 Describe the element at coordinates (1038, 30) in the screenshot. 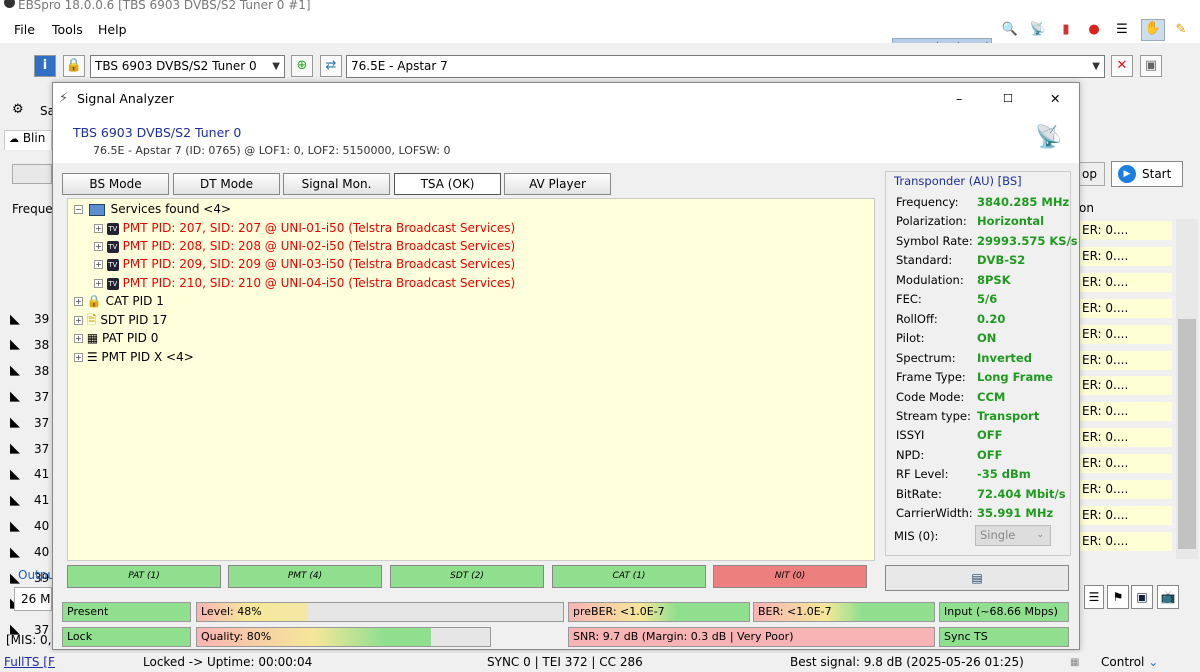

I see `satellite-icon: 📡` at that location.